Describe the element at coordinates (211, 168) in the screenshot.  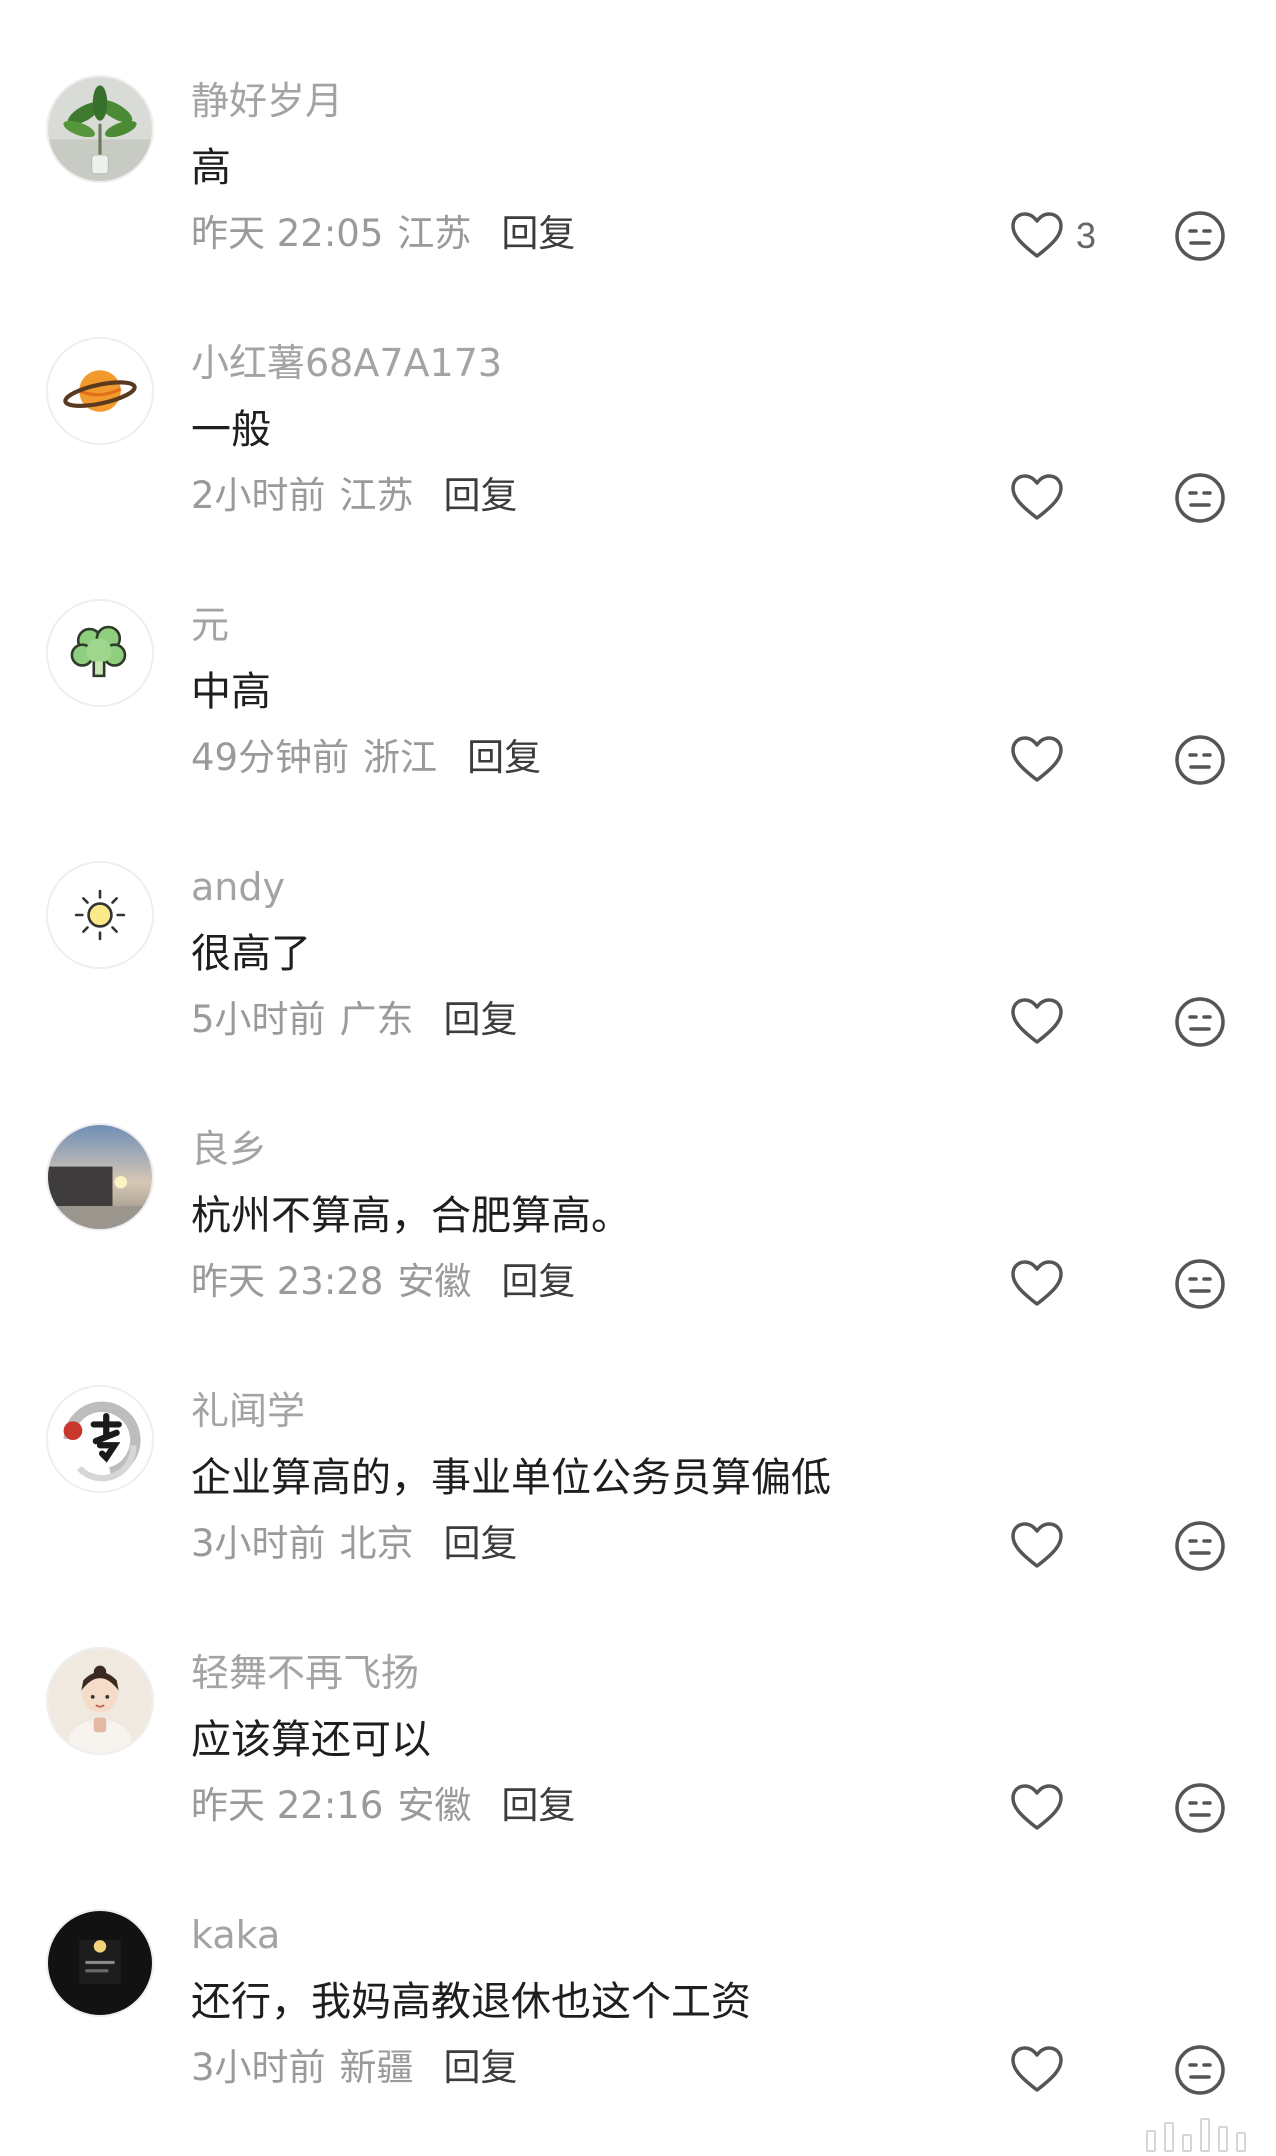
I see `comment-text: 高` at that location.